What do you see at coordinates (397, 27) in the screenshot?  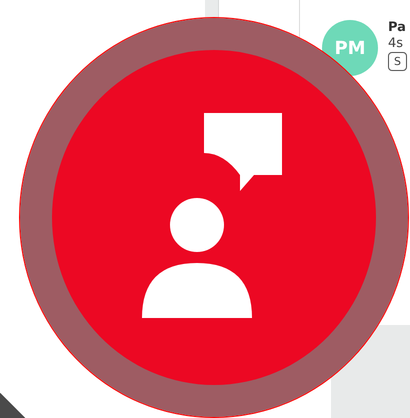 I see `contact-name: Pa` at bounding box center [397, 27].